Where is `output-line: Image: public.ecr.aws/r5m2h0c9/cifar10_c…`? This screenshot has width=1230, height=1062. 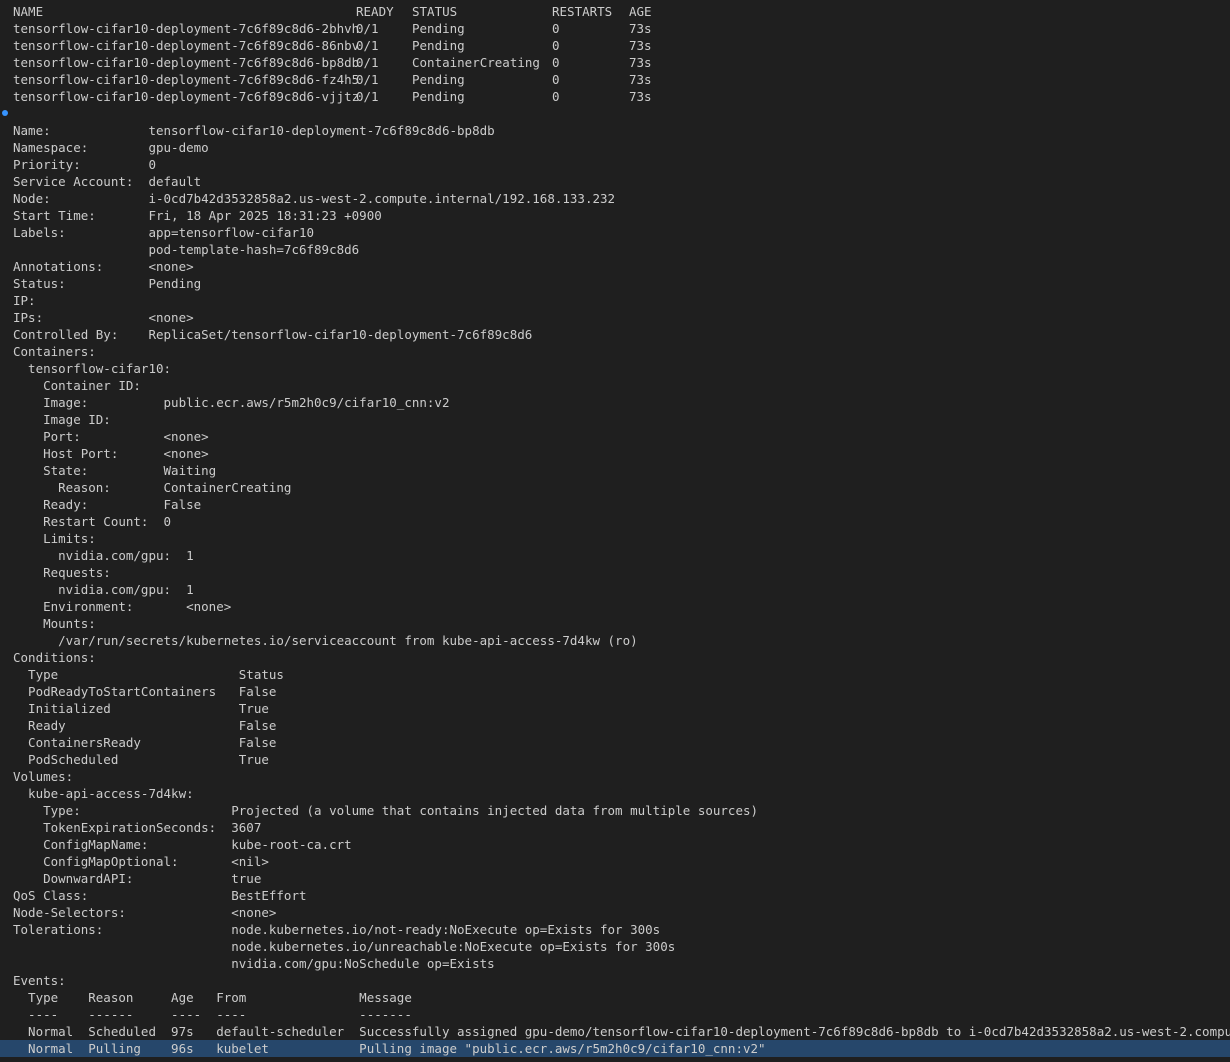
output-line: Image: public.ecr.aws/r5m2h0c9/cifar10_c… is located at coordinates (231, 402).